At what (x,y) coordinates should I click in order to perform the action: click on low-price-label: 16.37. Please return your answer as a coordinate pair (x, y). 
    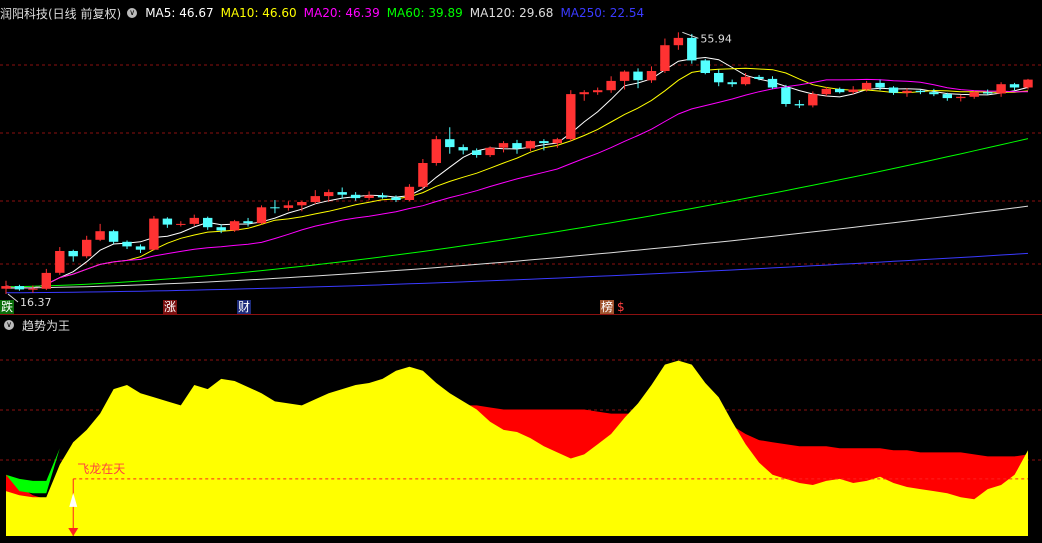
    Looking at the image, I should click on (36, 302).